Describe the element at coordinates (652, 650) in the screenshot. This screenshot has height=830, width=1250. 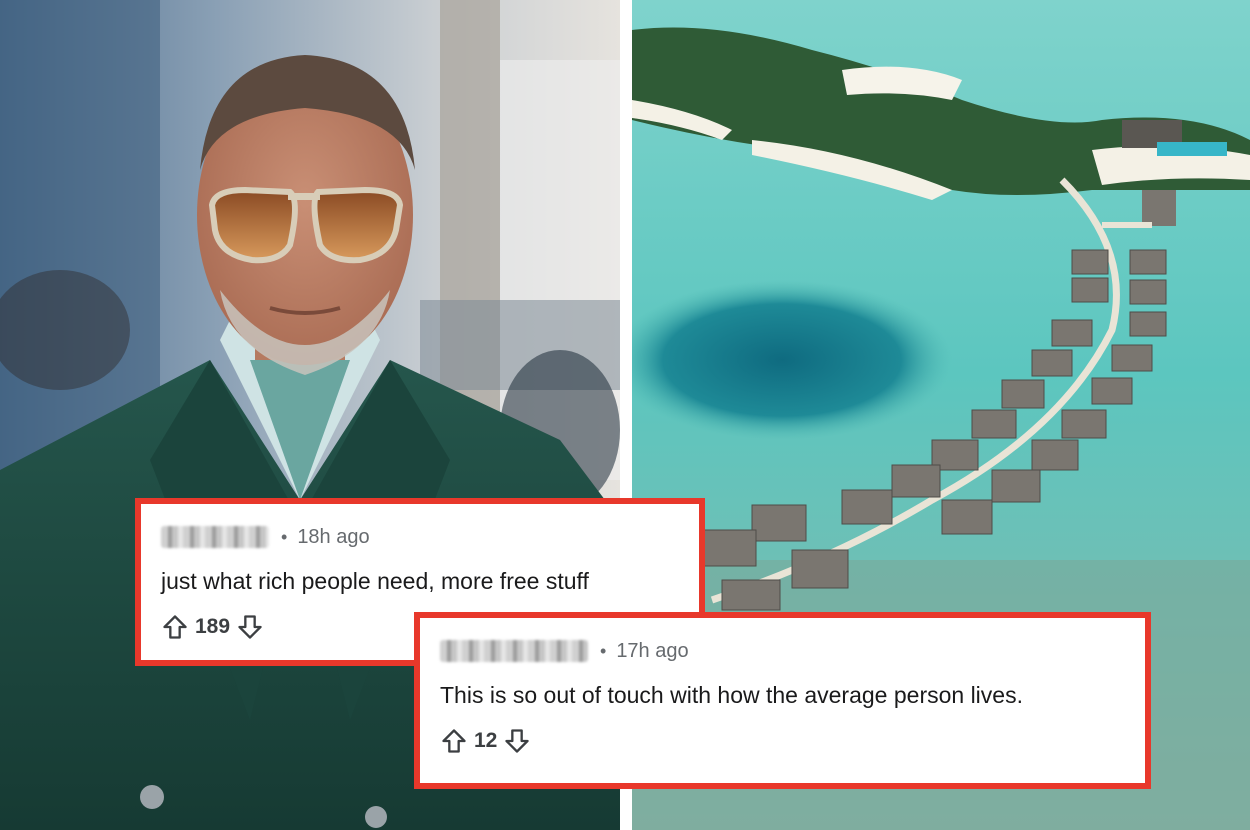
I see `comment-timestamp: 17h ago` at that location.